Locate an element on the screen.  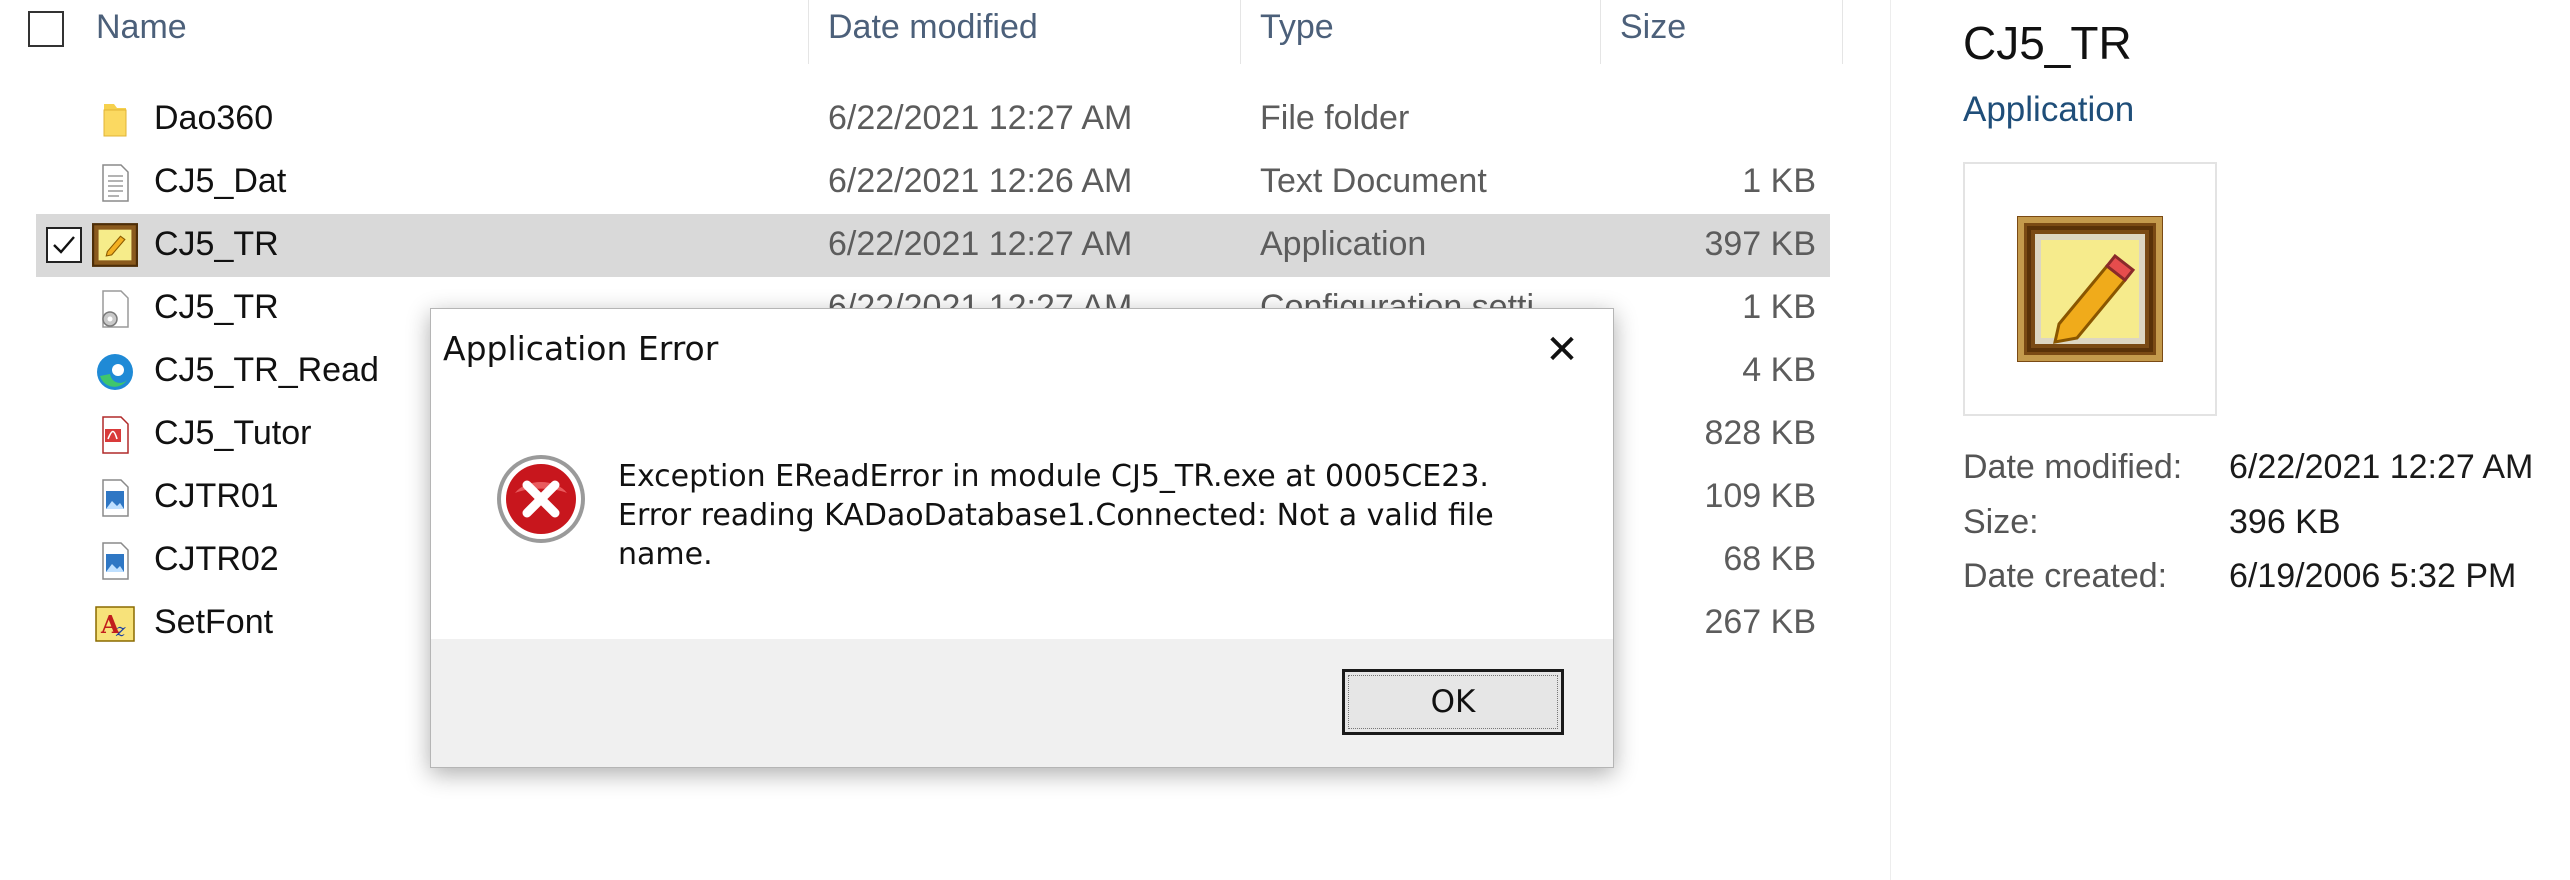
file-name: SetFont is located at coordinates (214, 622).